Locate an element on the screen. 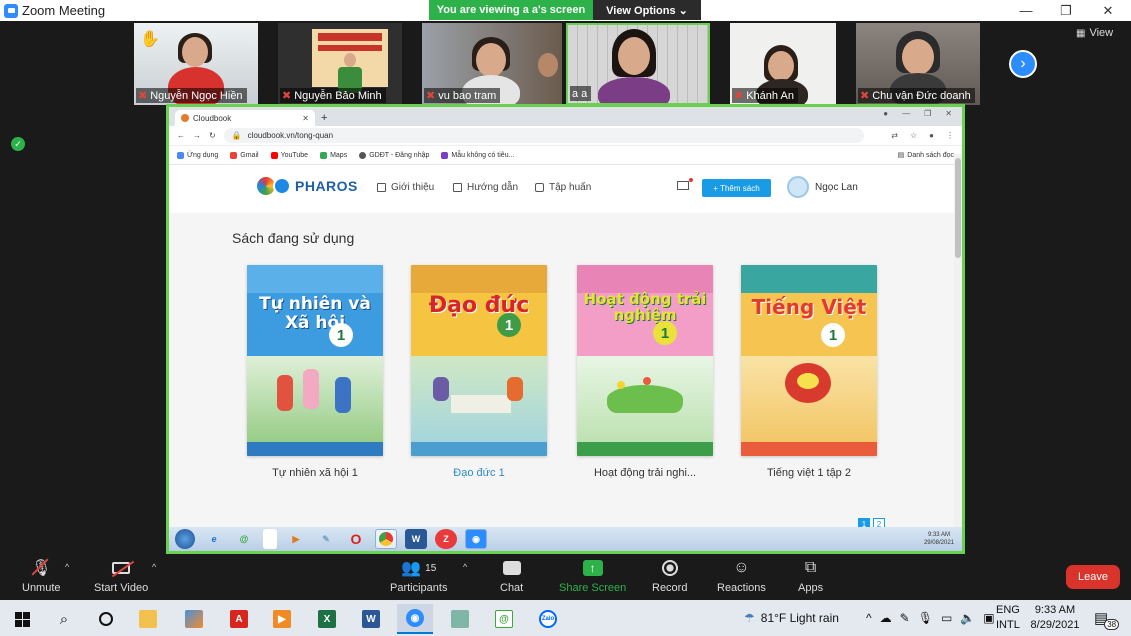 Image resolution: width=1131 pixels, height=636 pixels. record-icon is located at coordinates (669, 568).